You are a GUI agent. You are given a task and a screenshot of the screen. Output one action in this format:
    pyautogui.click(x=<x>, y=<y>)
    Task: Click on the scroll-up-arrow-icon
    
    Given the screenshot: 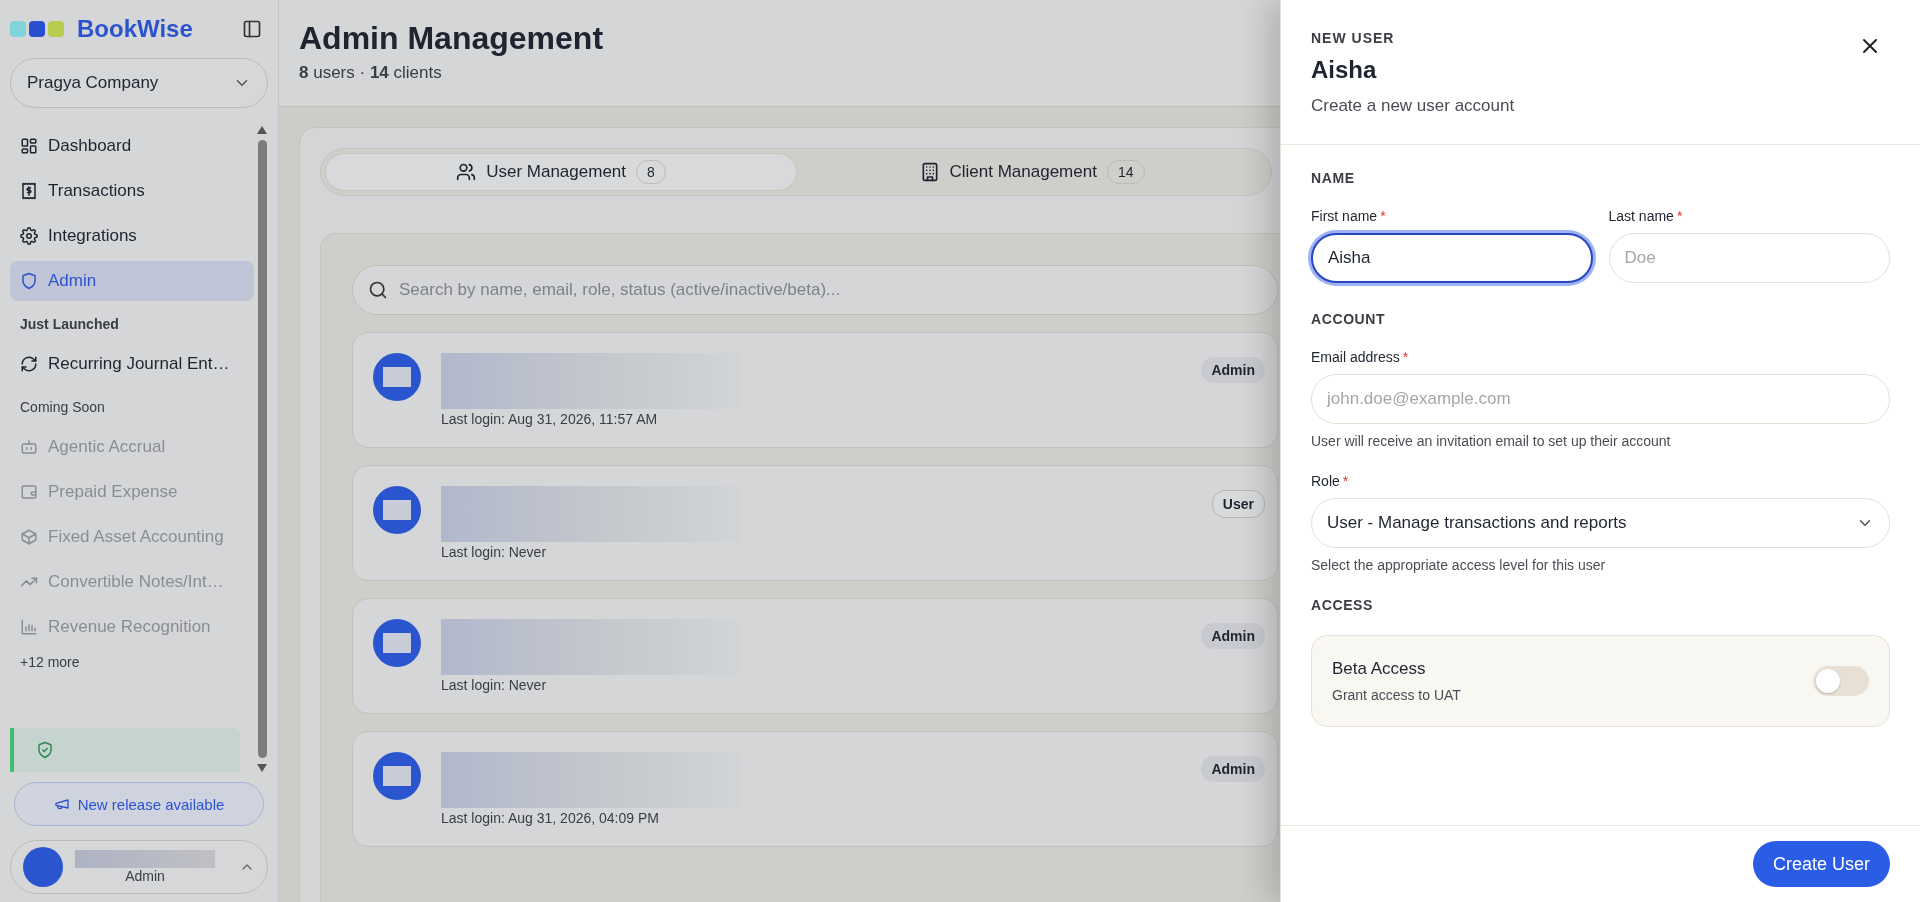 What is the action you would take?
    pyautogui.click(x=262, y=130)
    